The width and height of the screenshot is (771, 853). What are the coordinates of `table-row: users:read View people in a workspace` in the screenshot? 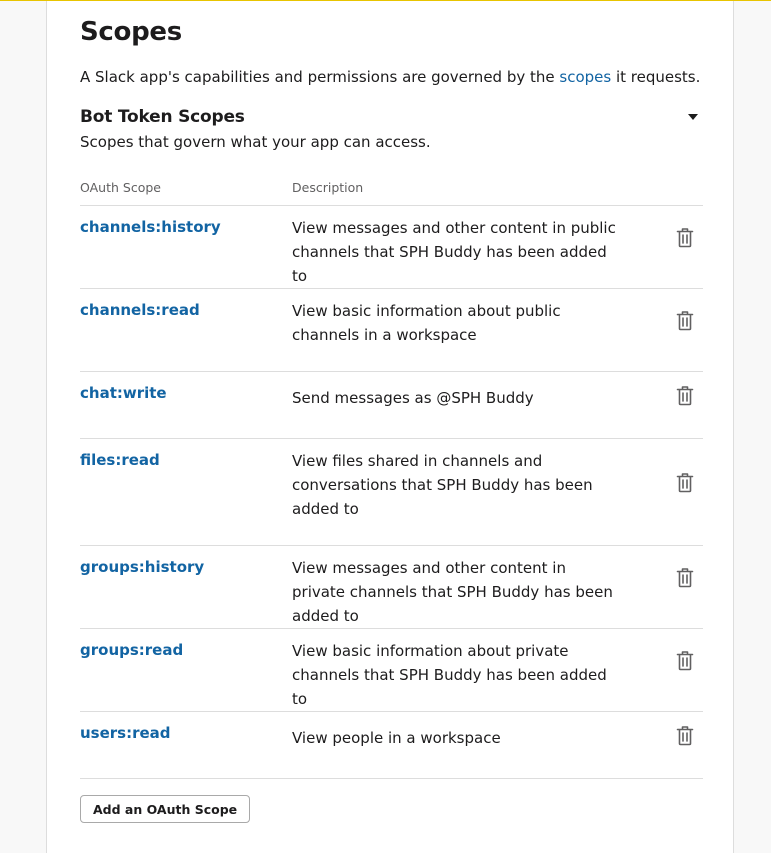 It's located at (391, 744).